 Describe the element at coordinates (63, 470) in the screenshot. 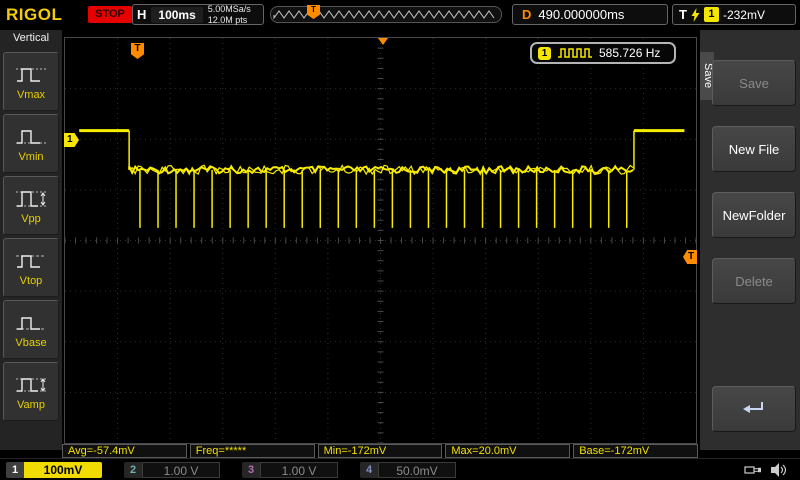

I see `channel-1-scale: 100mV` at that location.